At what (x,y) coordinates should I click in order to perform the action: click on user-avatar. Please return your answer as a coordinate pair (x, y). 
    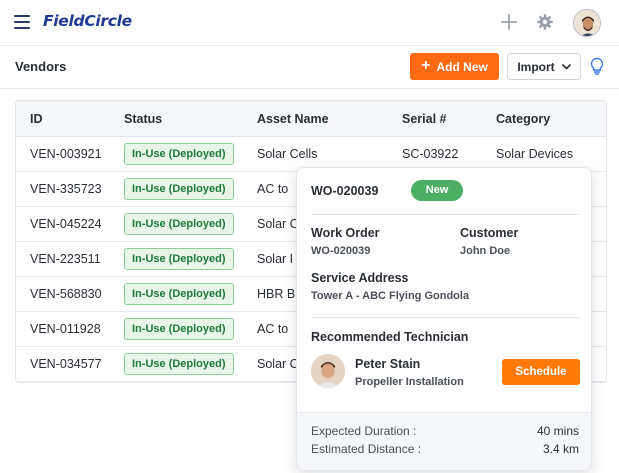
    Looking at the image, I should click on (587, 23).